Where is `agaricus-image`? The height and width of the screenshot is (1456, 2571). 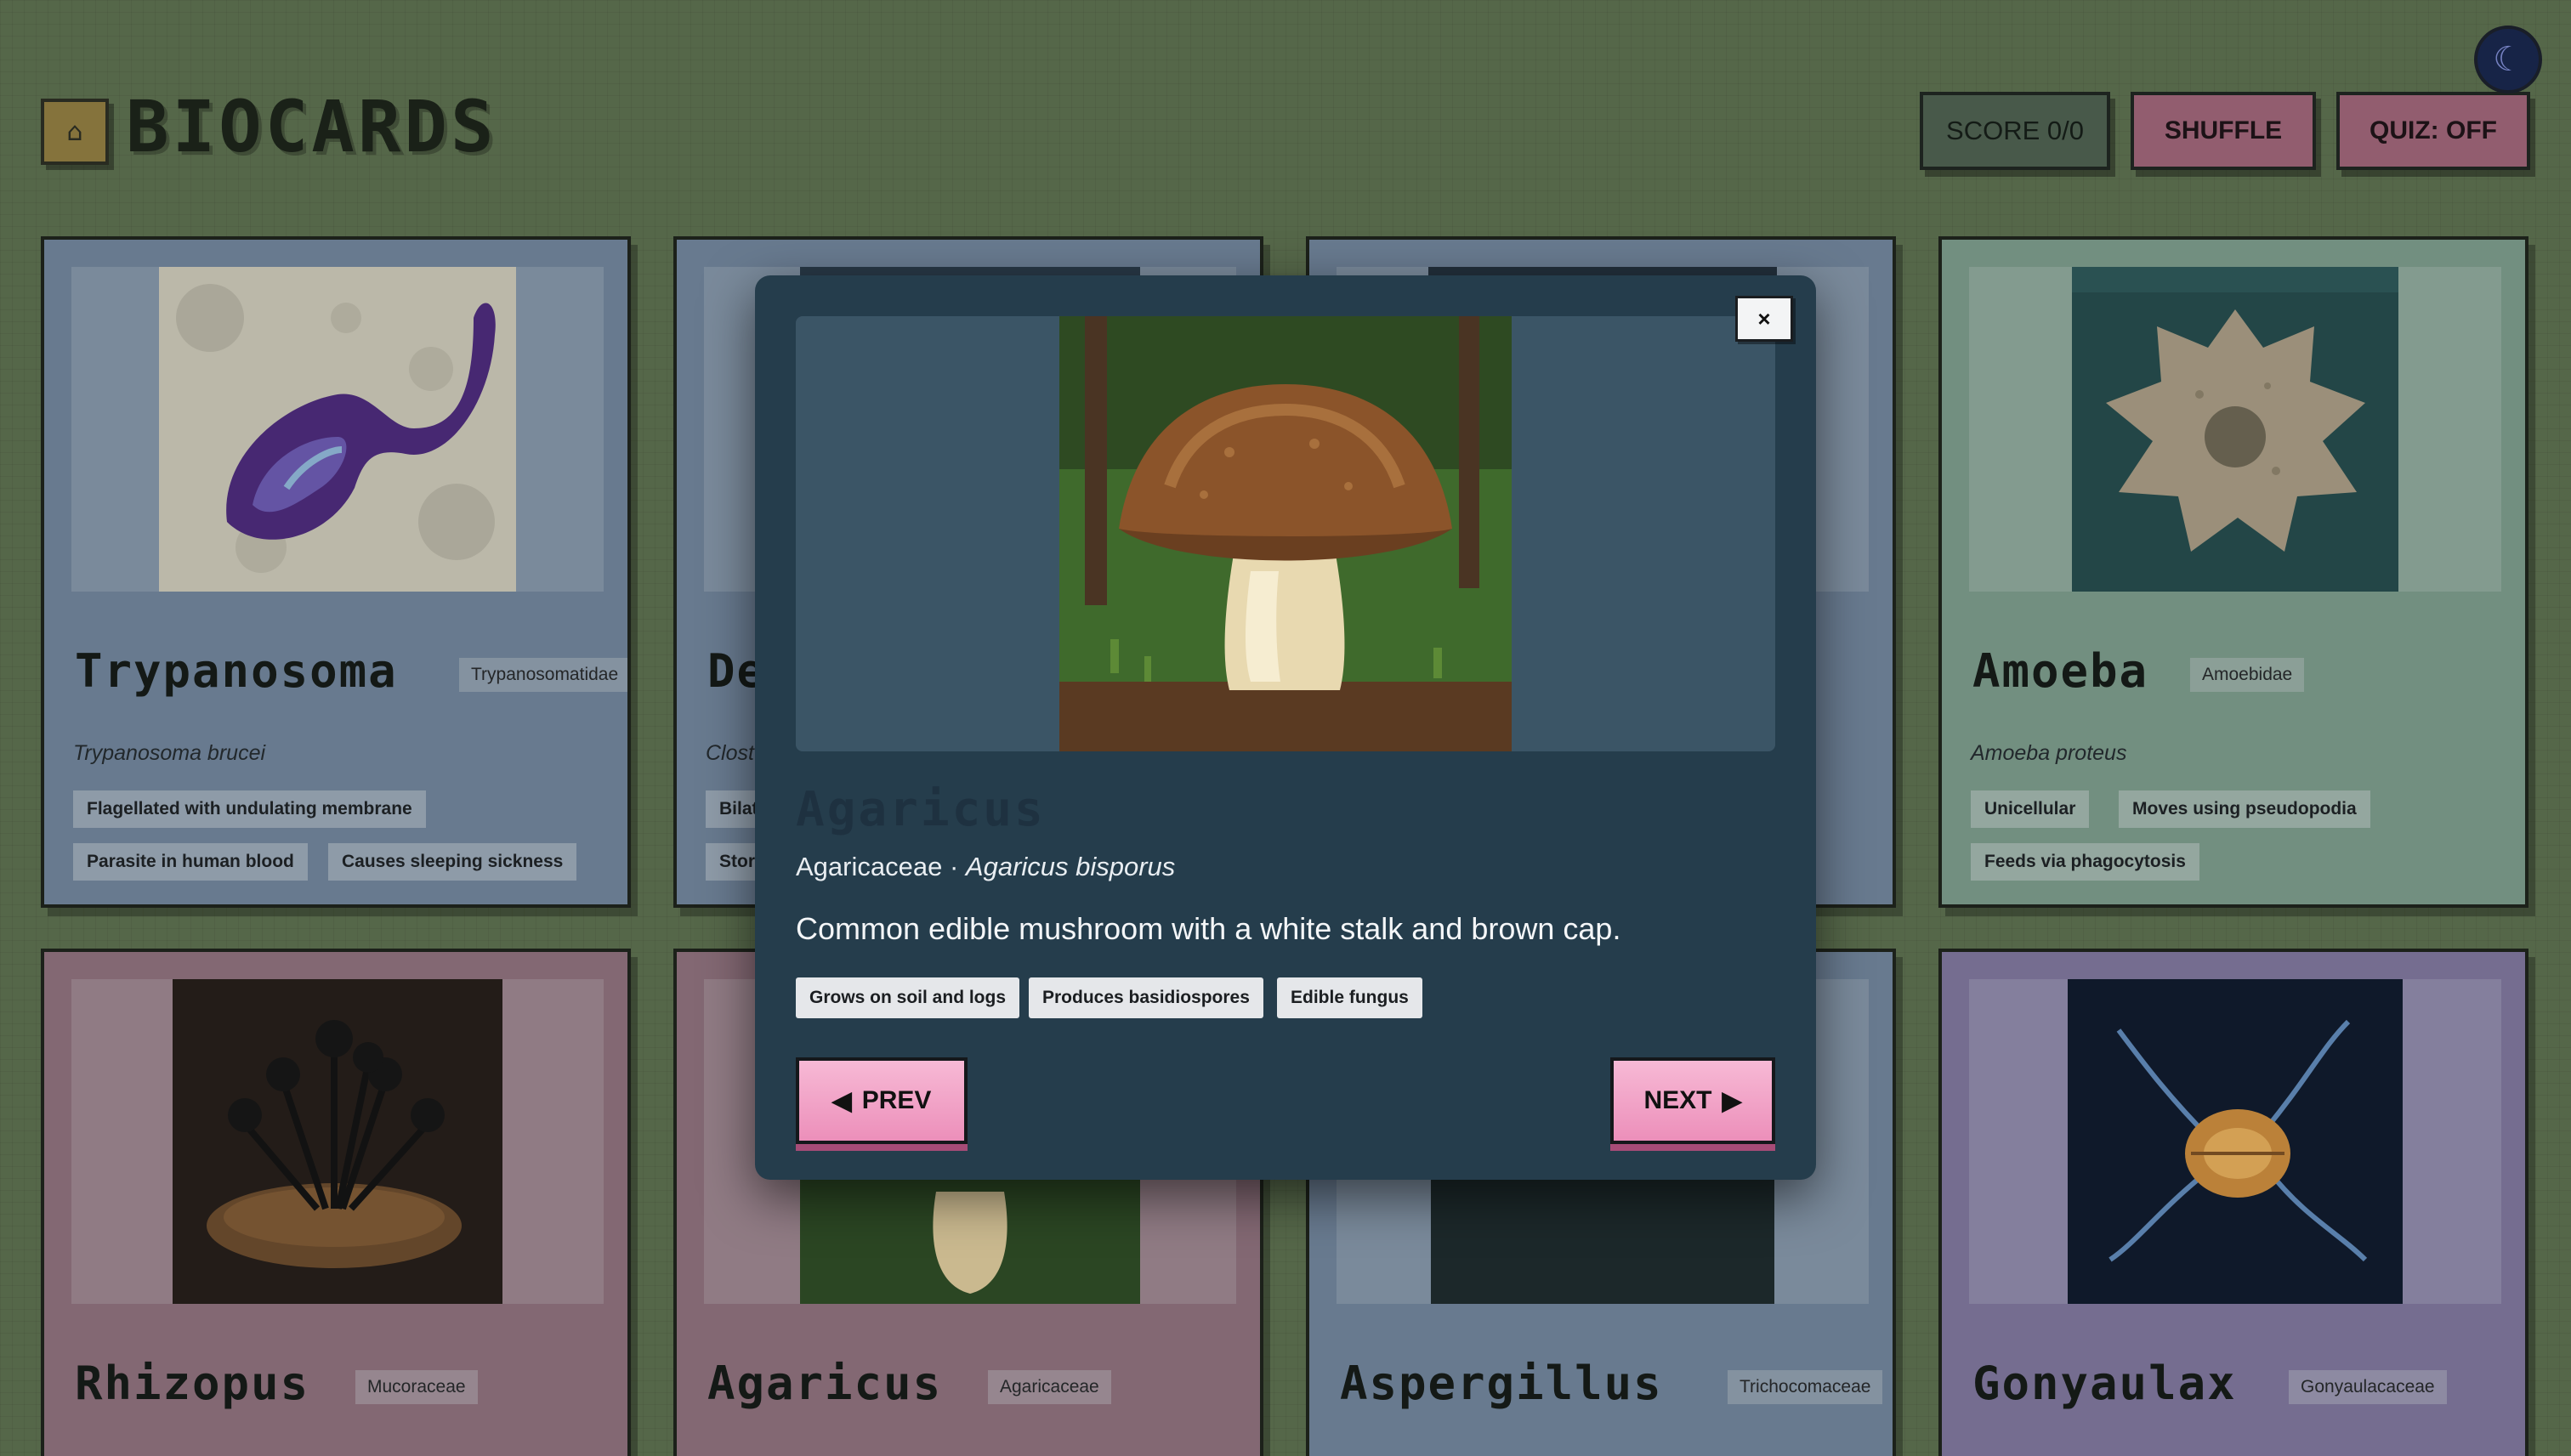 agaricus-image is located at coordinates (1285, 533).